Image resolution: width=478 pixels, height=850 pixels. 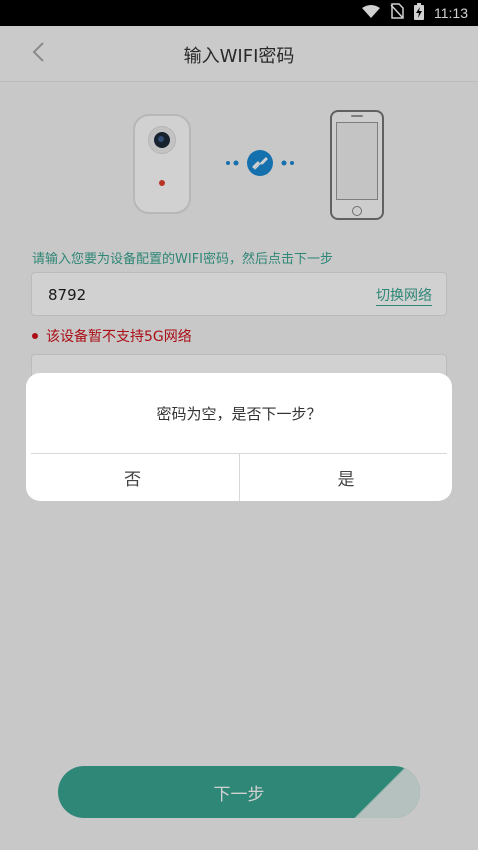 I want to click on dialog-no-button: 否, so click(x=132, y=477).